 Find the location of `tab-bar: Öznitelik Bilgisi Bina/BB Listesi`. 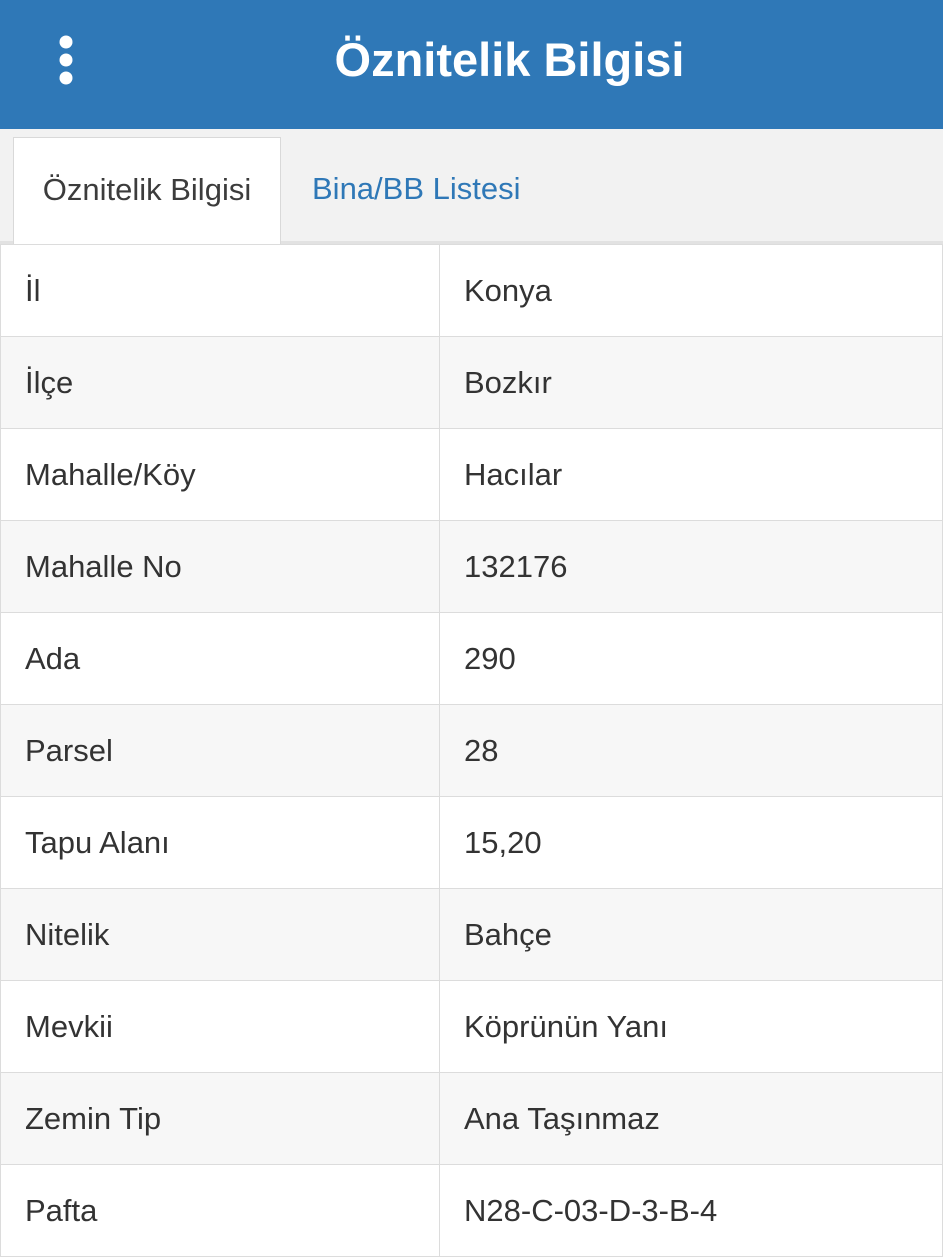

tab-bar: Öznitelik Bilgisi Bina/BB Listesi is located at coordinates (471, 188).